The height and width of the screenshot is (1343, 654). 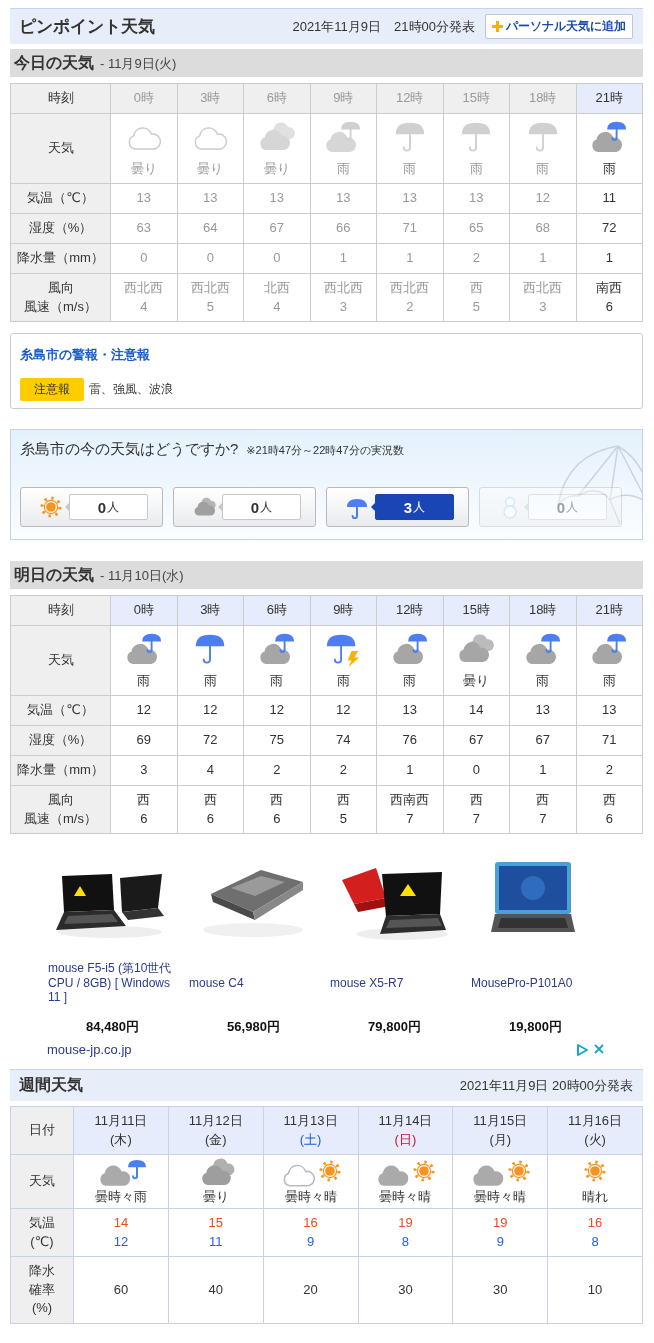 What do you see at coordinates (405, 1139) in the screenshot?
I see `weekday-label: (日)` at bounding box center [405, 1139].